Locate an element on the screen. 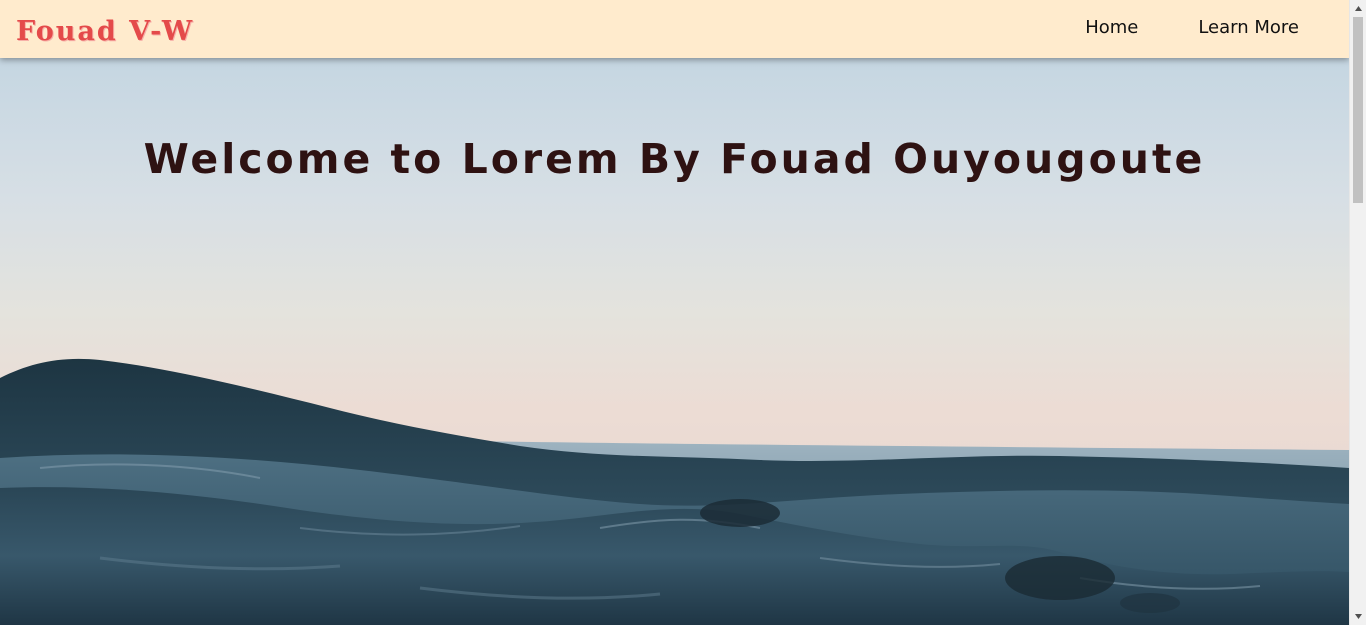 The height and width of the screenshot is (625, 1366). nav-link-home: Home is located at coordinates (1111, 27).